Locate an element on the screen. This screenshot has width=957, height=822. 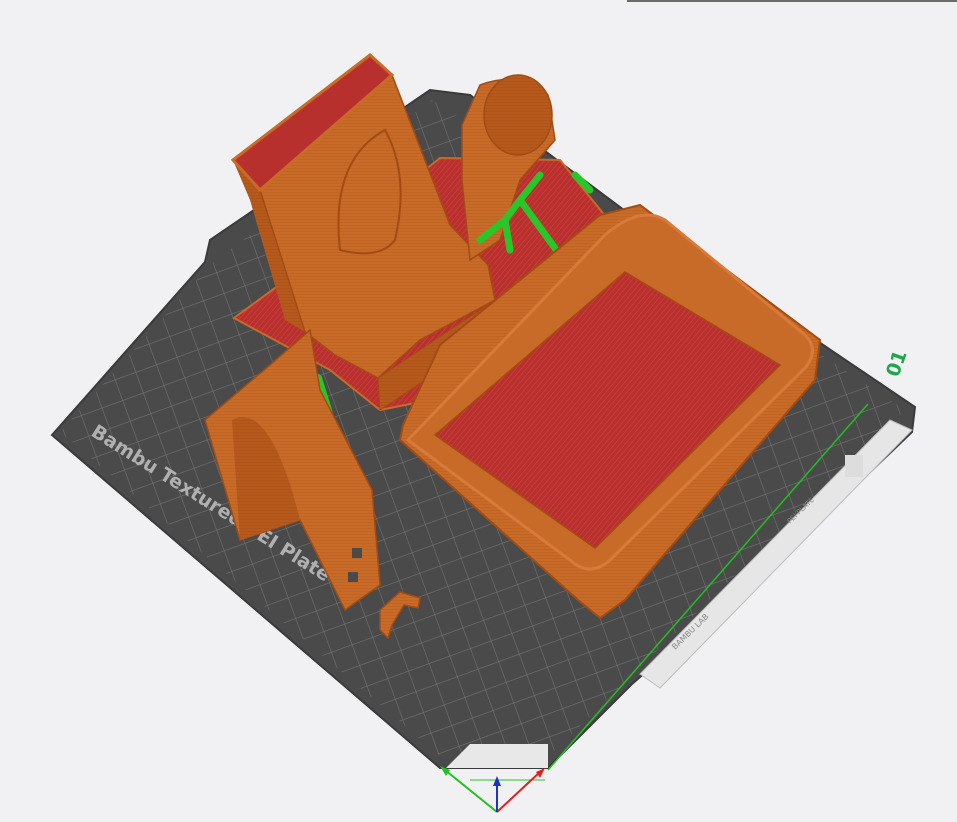
plate-number: 01 is located at coordinates (897, 363).